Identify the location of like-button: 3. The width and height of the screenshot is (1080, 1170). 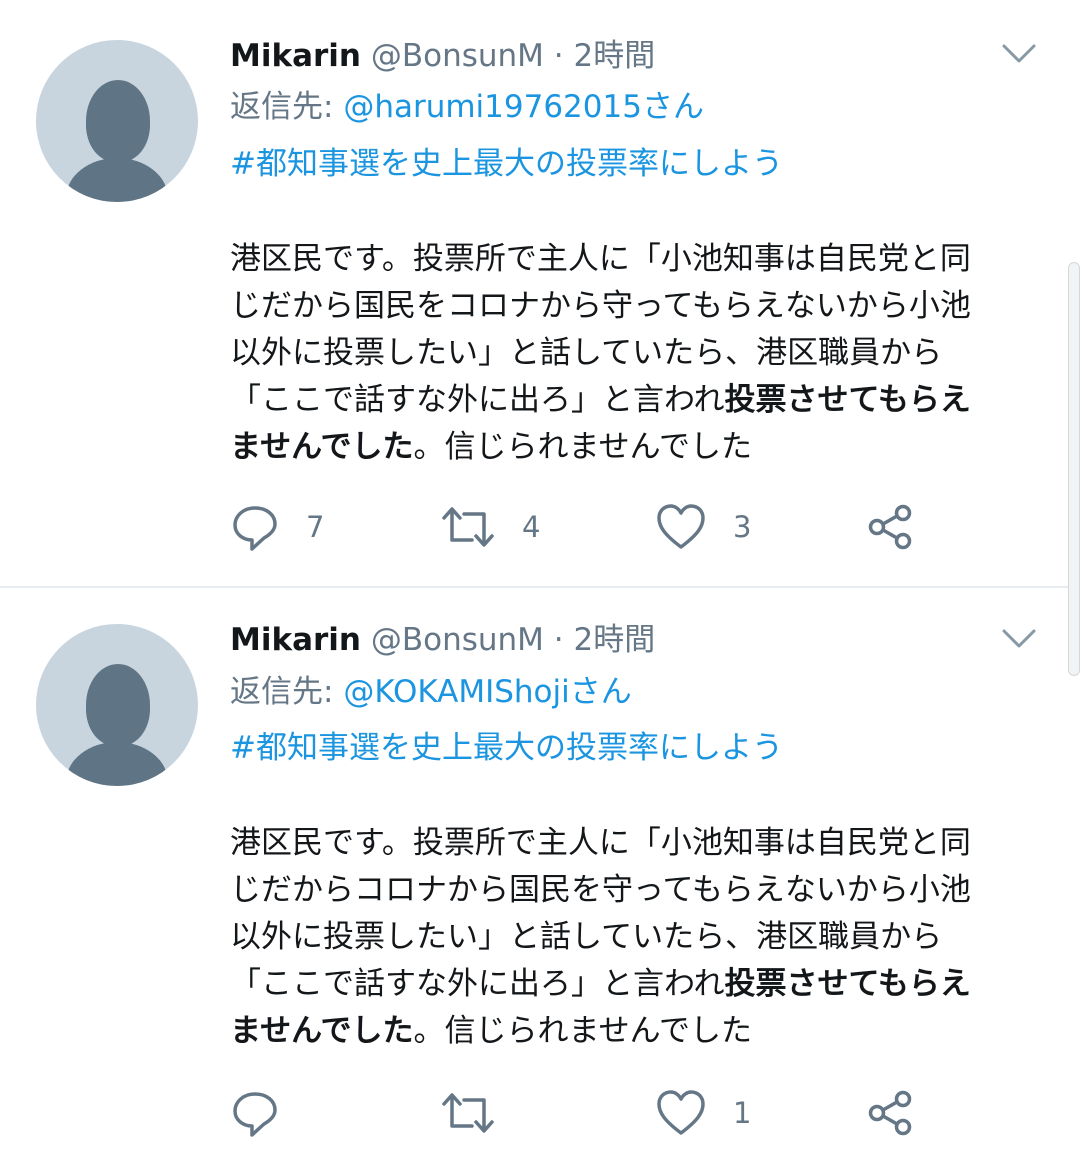
(703, 527).